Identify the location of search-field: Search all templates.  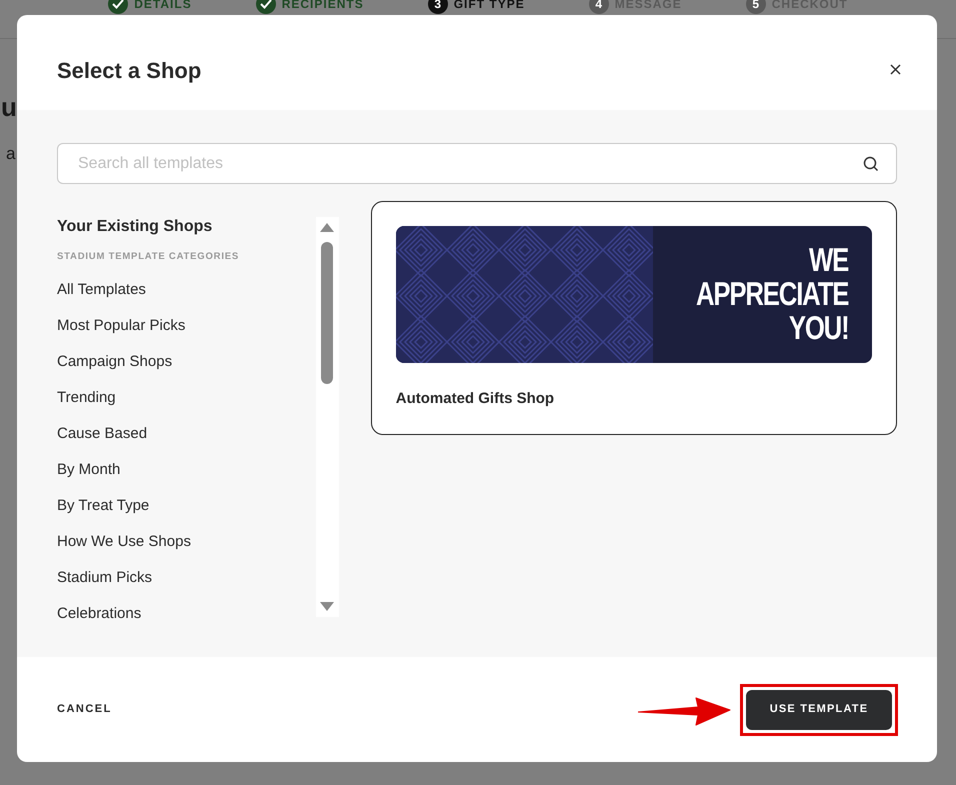
(477, 163).